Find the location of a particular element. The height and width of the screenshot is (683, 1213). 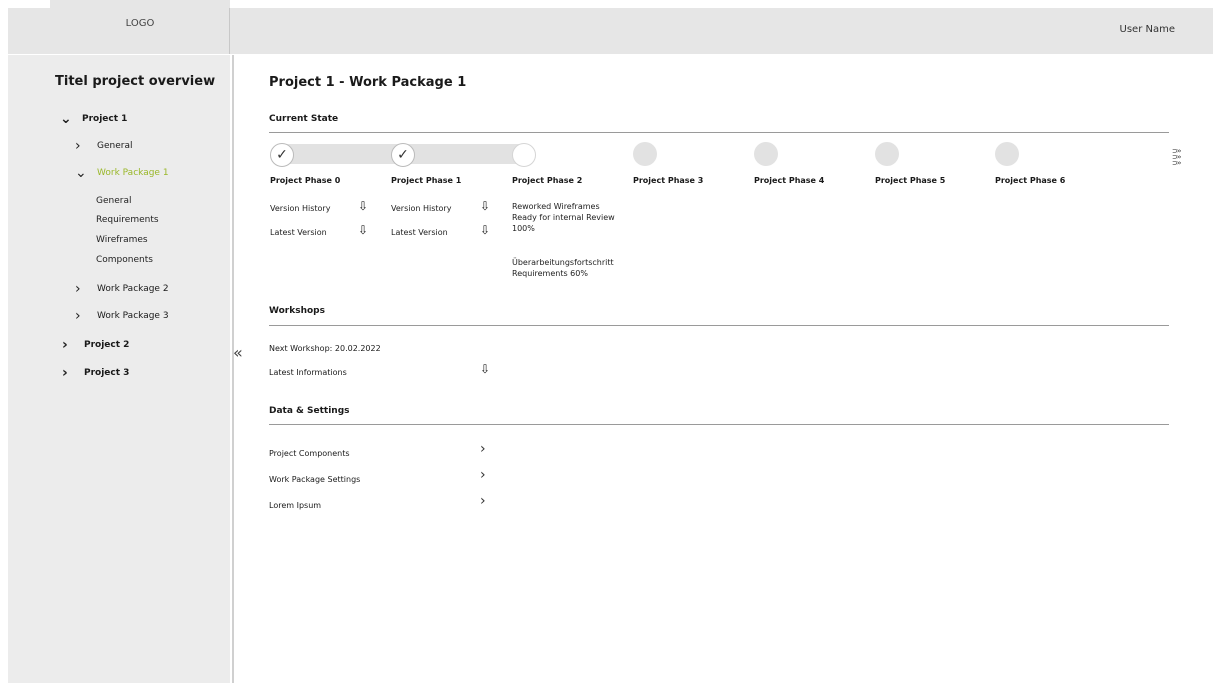

phase-label-5: Project Phase 5 is located at coordinates (910, 180).